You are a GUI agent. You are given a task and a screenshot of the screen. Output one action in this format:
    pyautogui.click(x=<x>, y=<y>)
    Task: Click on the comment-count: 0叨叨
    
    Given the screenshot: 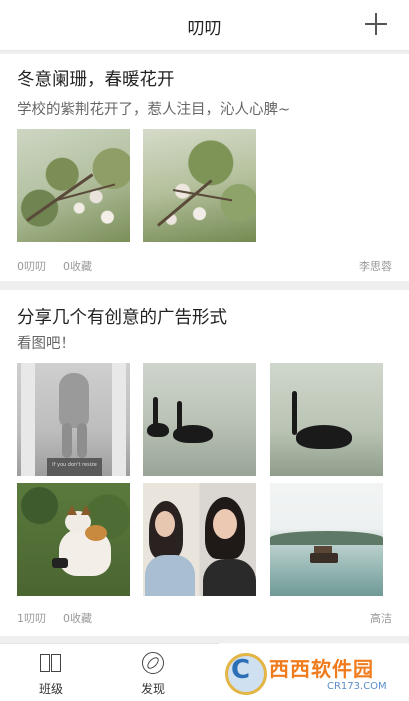 What is the action you would take?
    pyautogui.click(x=31, y=266)
    